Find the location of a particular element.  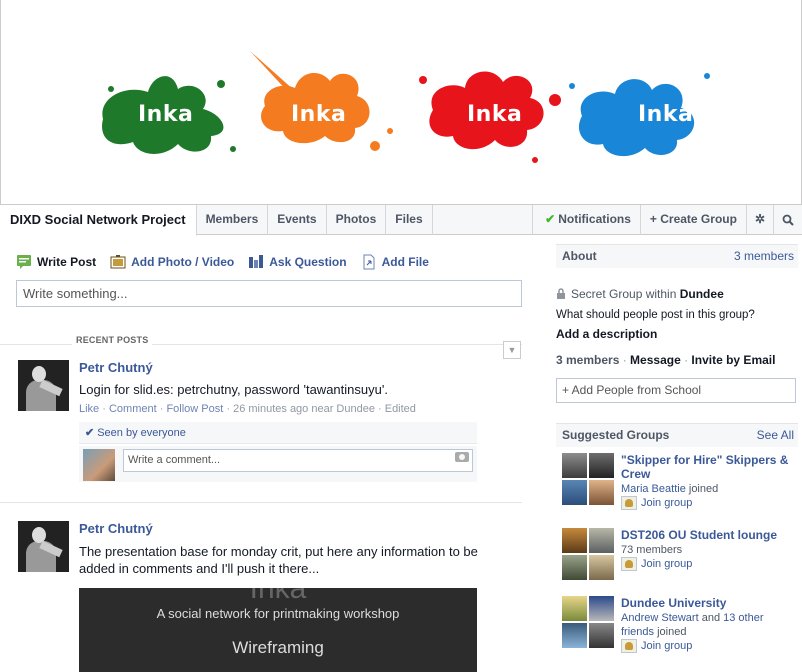

ask-question-button: Ask Question is located at coordinates (297, 262).